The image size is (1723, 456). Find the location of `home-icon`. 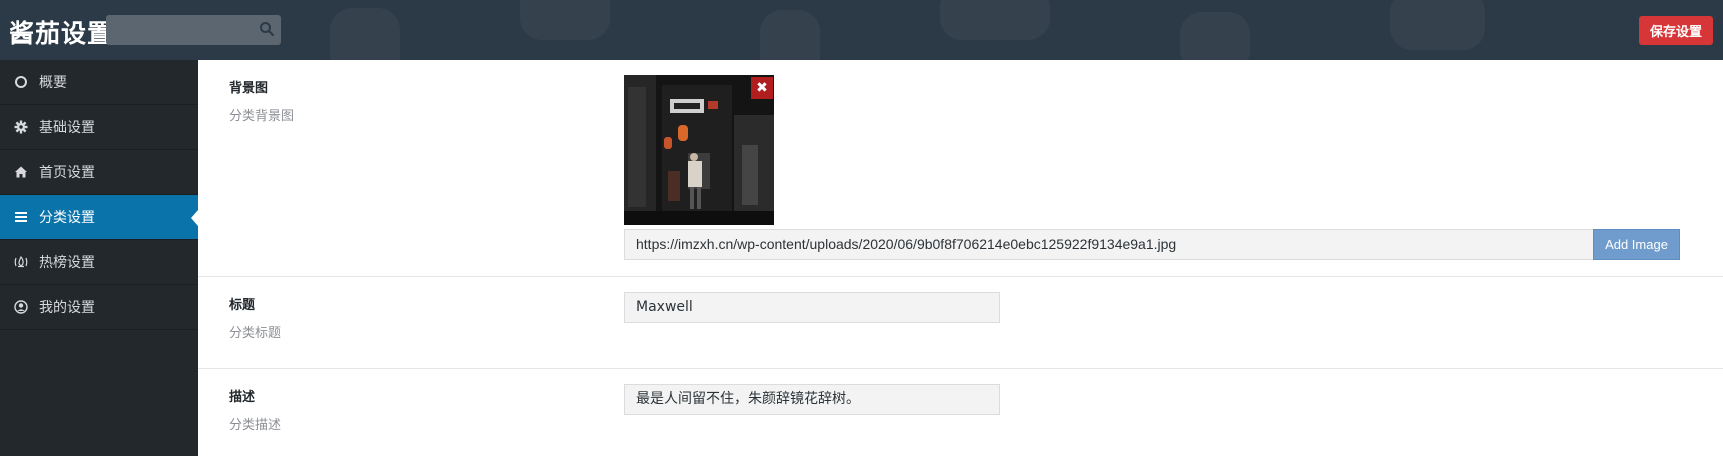

home-icon is located at coordinates (21, 172).